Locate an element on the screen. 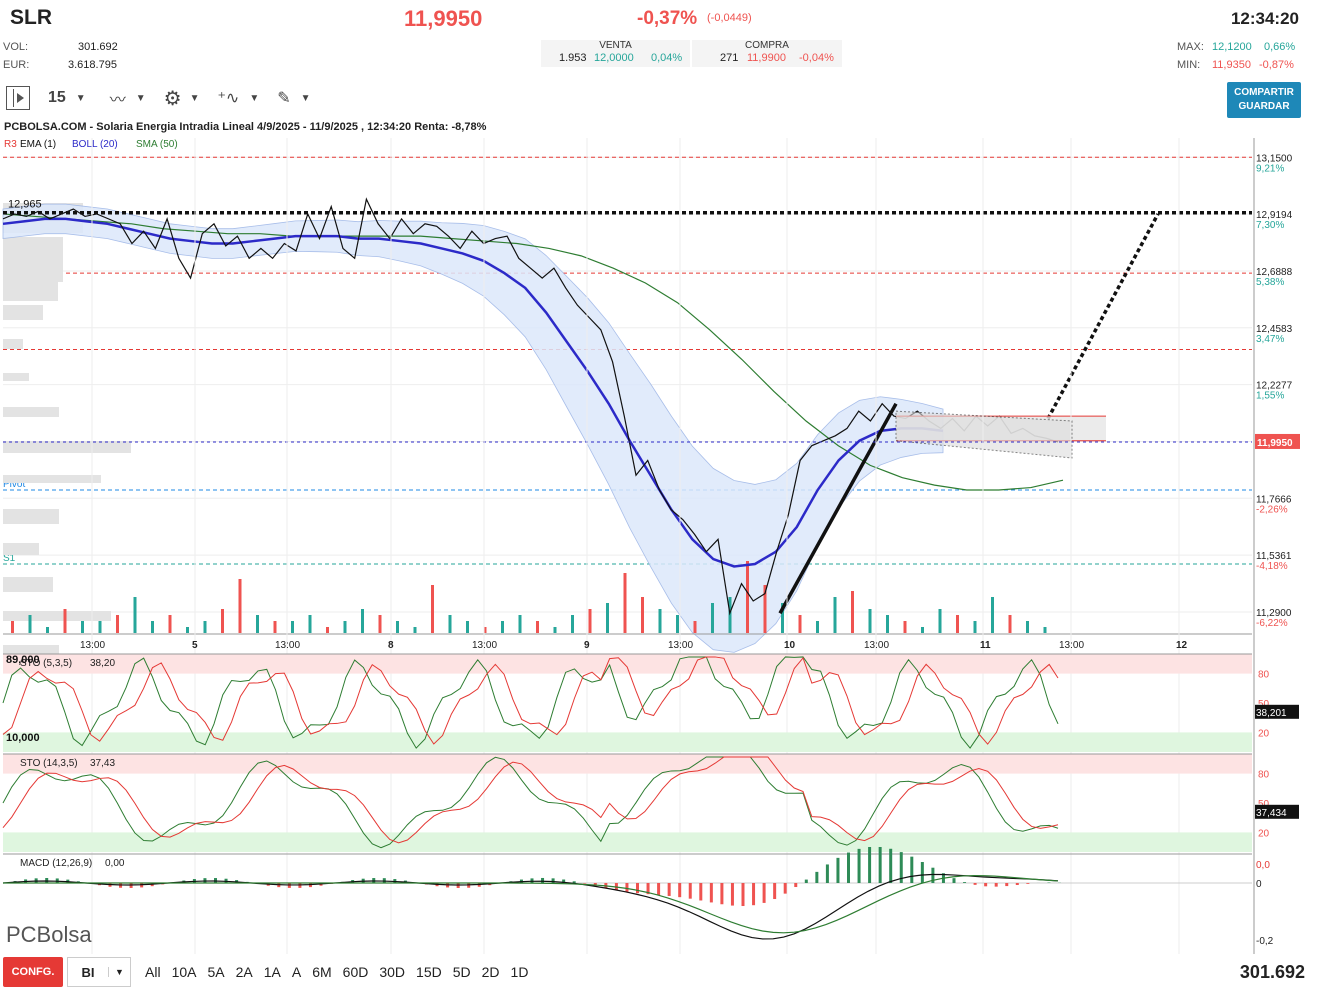 This screenshot has height=993, width=1317. change-percent: -0,37% is located at coordinates (667, 18).